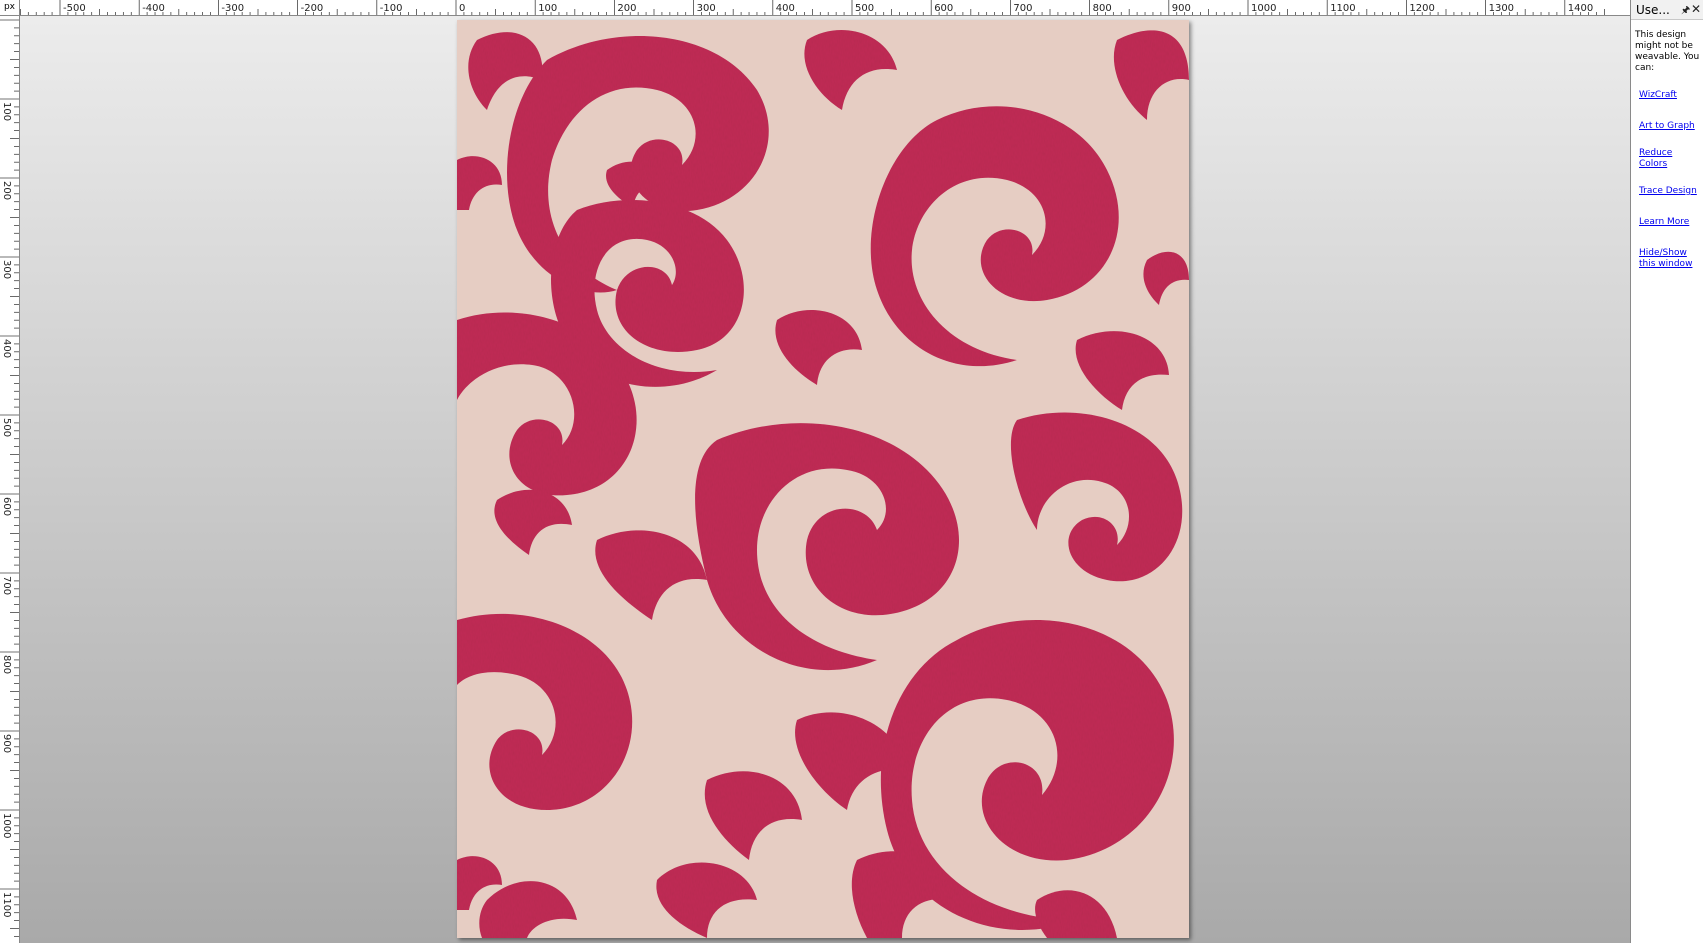  What do you see at coordinates (1670, 222) in the screenshot?
I see `learn-more-link: Learn More` at bounding box center [1670, 222].